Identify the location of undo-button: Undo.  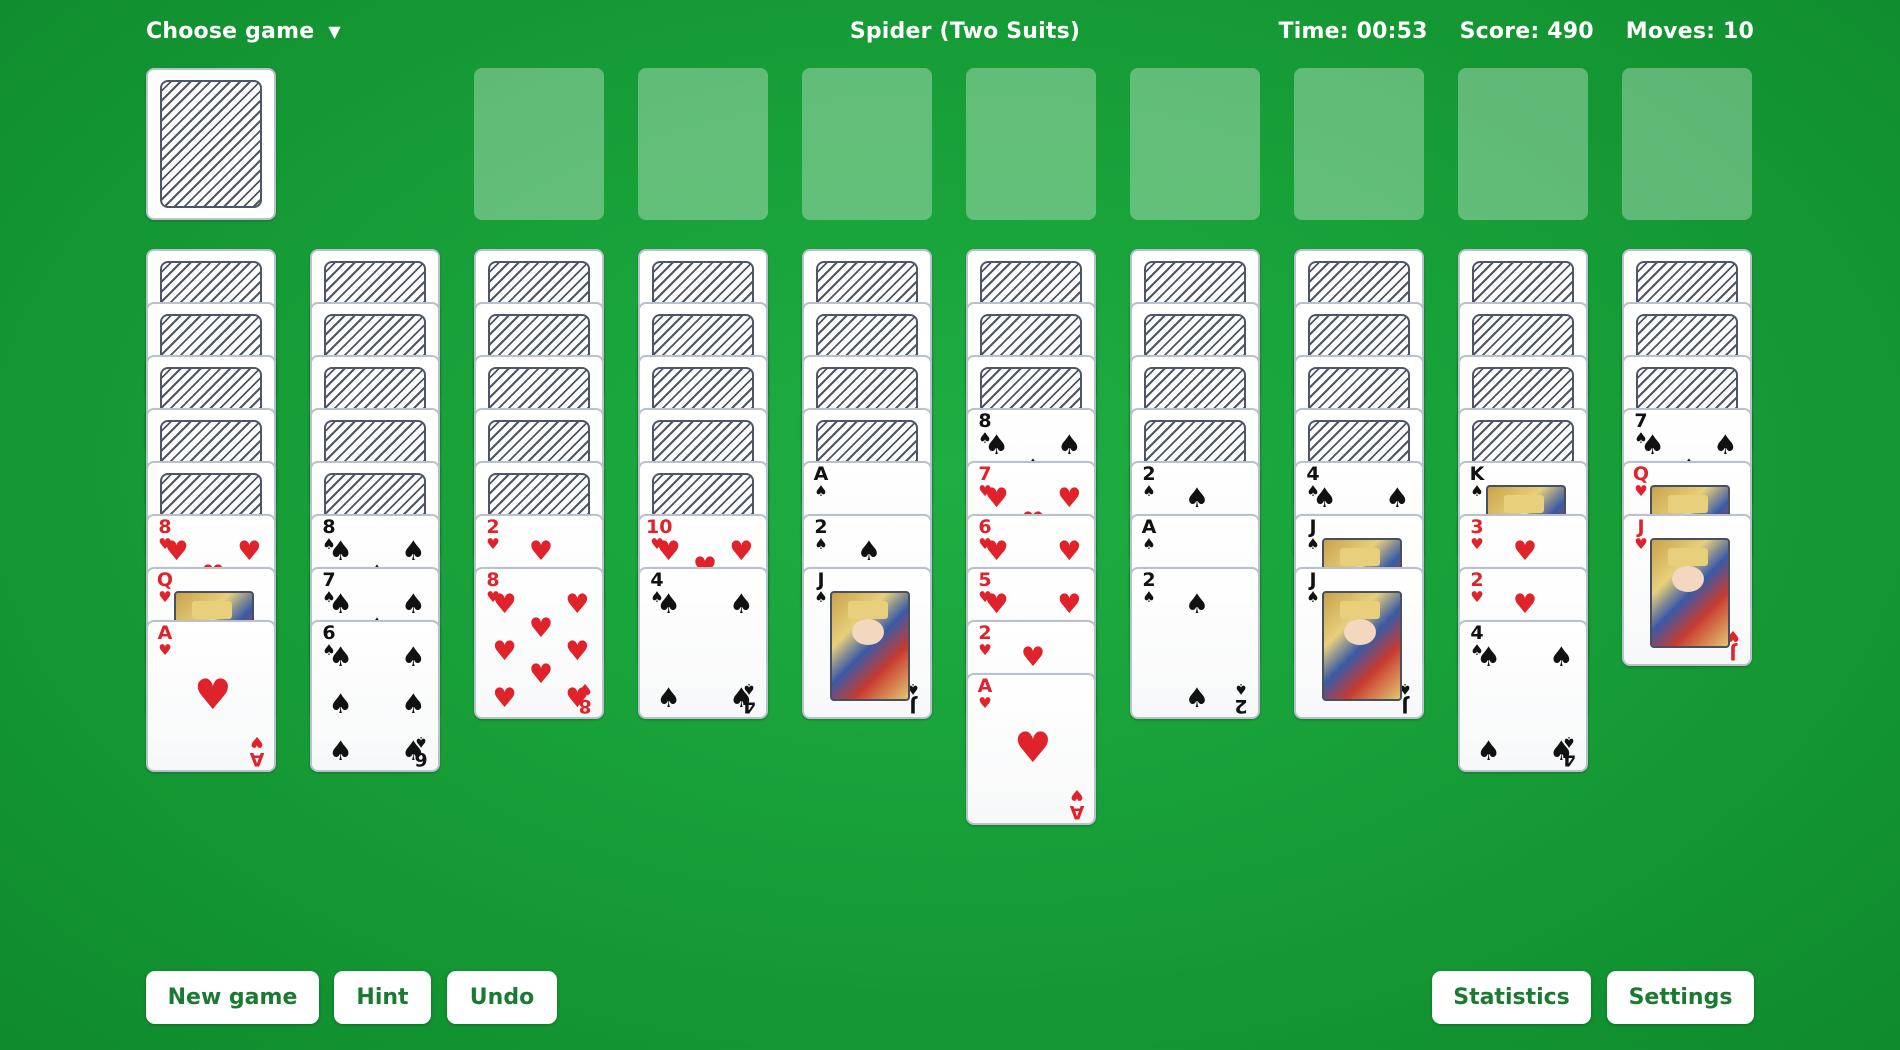
(502, 997).